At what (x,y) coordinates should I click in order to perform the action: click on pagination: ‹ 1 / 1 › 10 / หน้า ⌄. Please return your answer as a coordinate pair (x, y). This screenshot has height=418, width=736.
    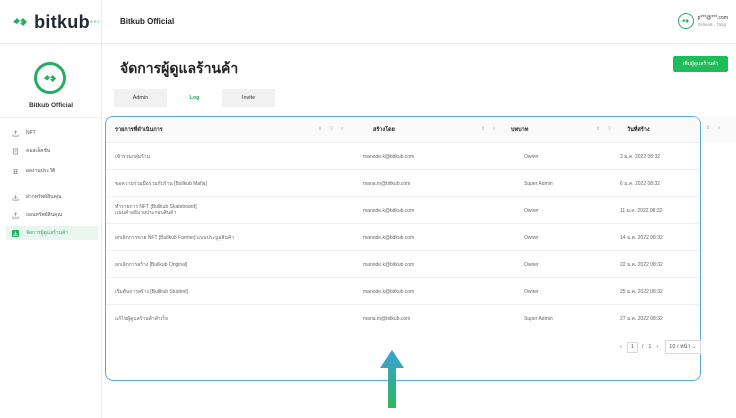
    Looking at the image, I should click on (660, 347).